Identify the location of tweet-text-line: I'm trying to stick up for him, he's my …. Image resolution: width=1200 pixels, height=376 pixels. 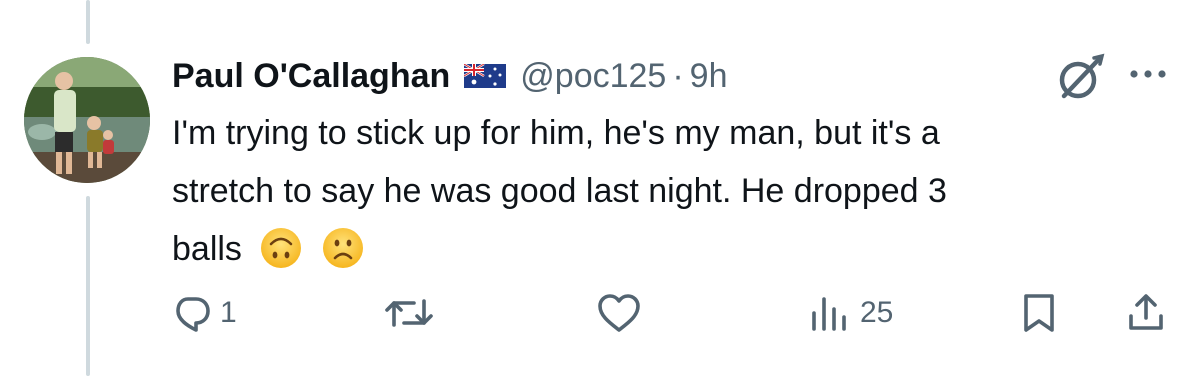
(556, 133).